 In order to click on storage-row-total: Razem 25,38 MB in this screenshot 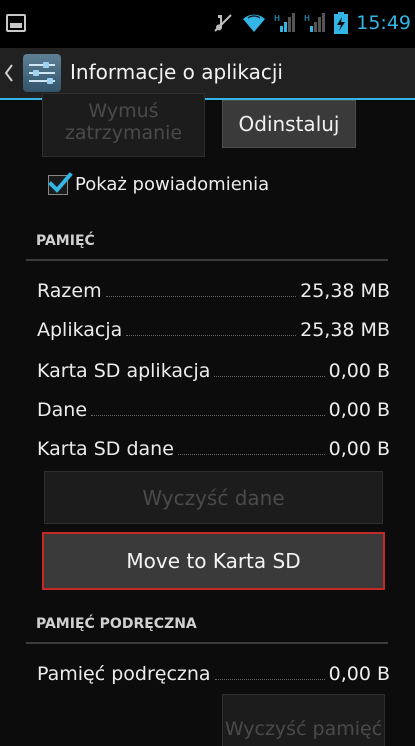, I will do `click(213, 287)`.